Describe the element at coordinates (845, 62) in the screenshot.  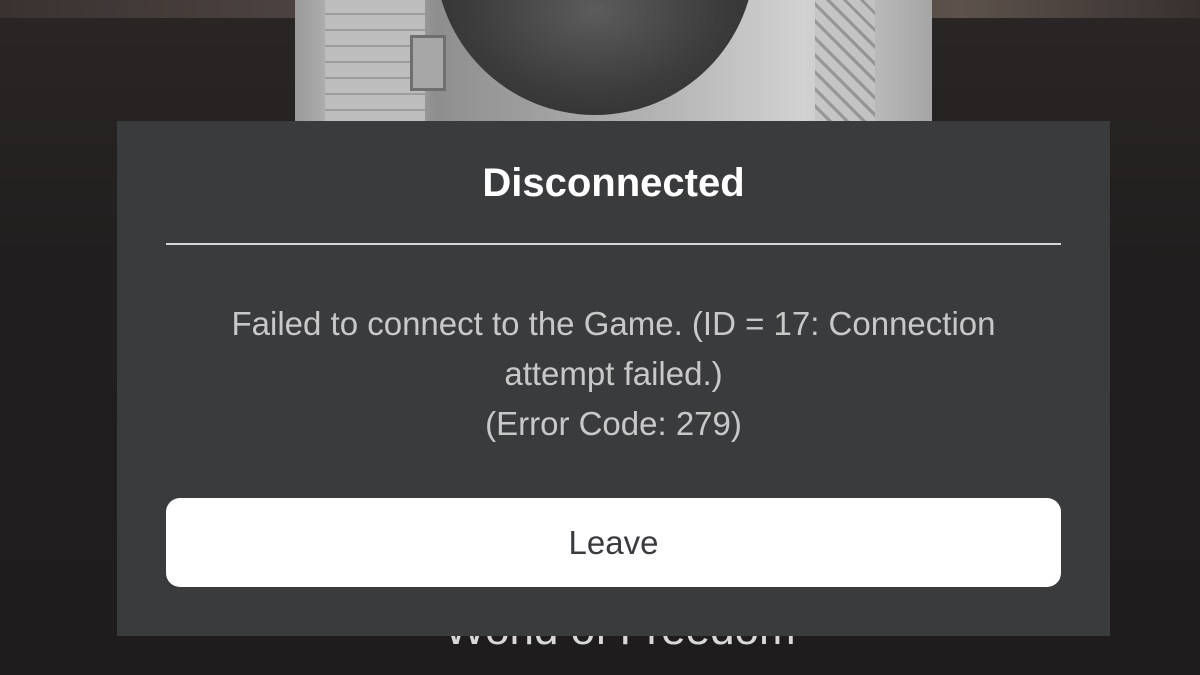
I see `thumbnail-tower` at that location.